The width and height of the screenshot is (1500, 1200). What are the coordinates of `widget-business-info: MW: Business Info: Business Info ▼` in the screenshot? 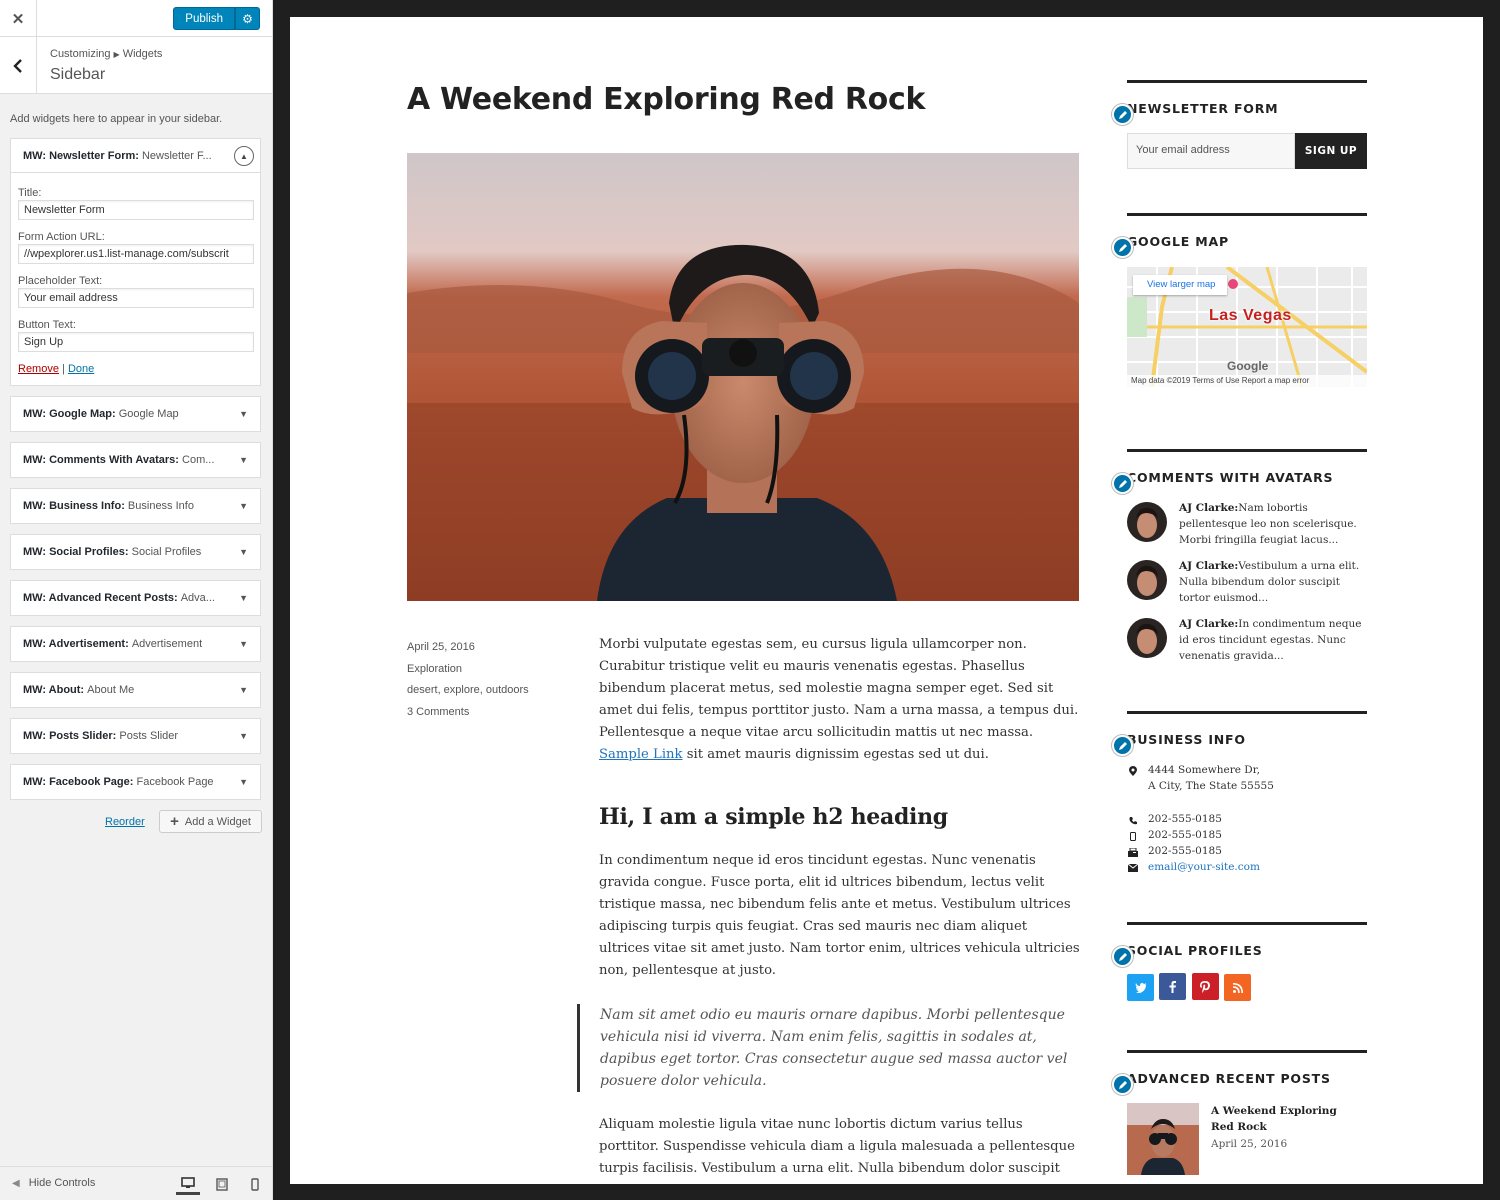 It's located at (135, 506).